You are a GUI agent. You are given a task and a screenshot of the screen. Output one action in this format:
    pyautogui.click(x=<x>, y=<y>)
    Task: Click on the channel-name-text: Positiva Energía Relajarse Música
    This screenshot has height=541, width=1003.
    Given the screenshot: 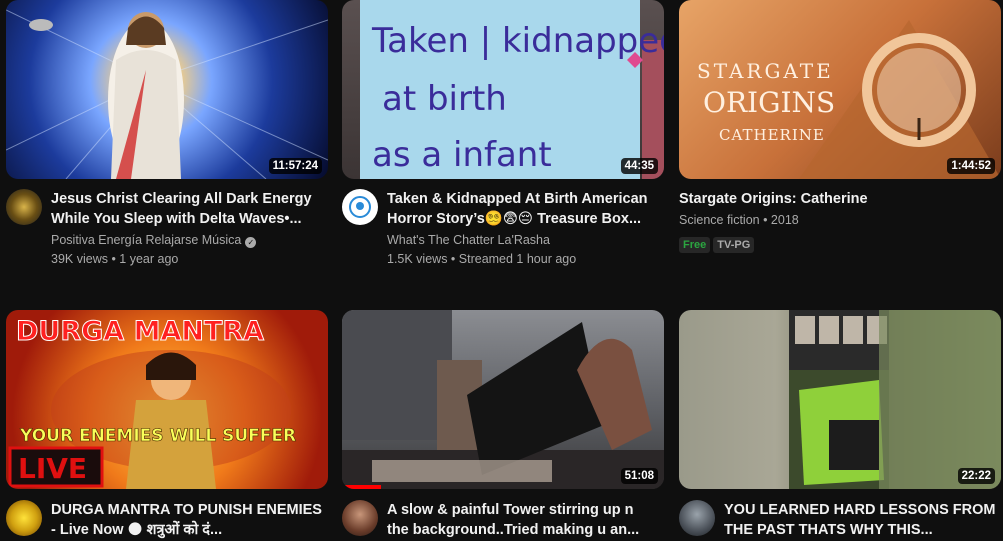 What is the action you would take?
    pyautogui.click(x=146, y=240)
    